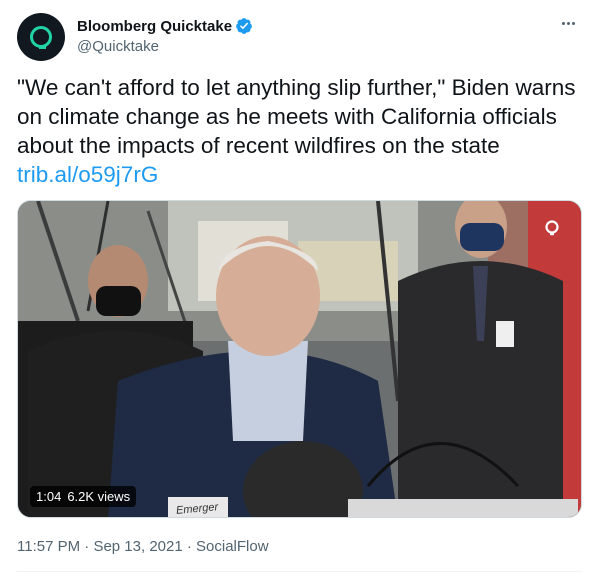 Image resolution: width=598 pixels, height=573 pixels. I want to click on author-name: Bloomberg Quicktake, so click(154, 26).